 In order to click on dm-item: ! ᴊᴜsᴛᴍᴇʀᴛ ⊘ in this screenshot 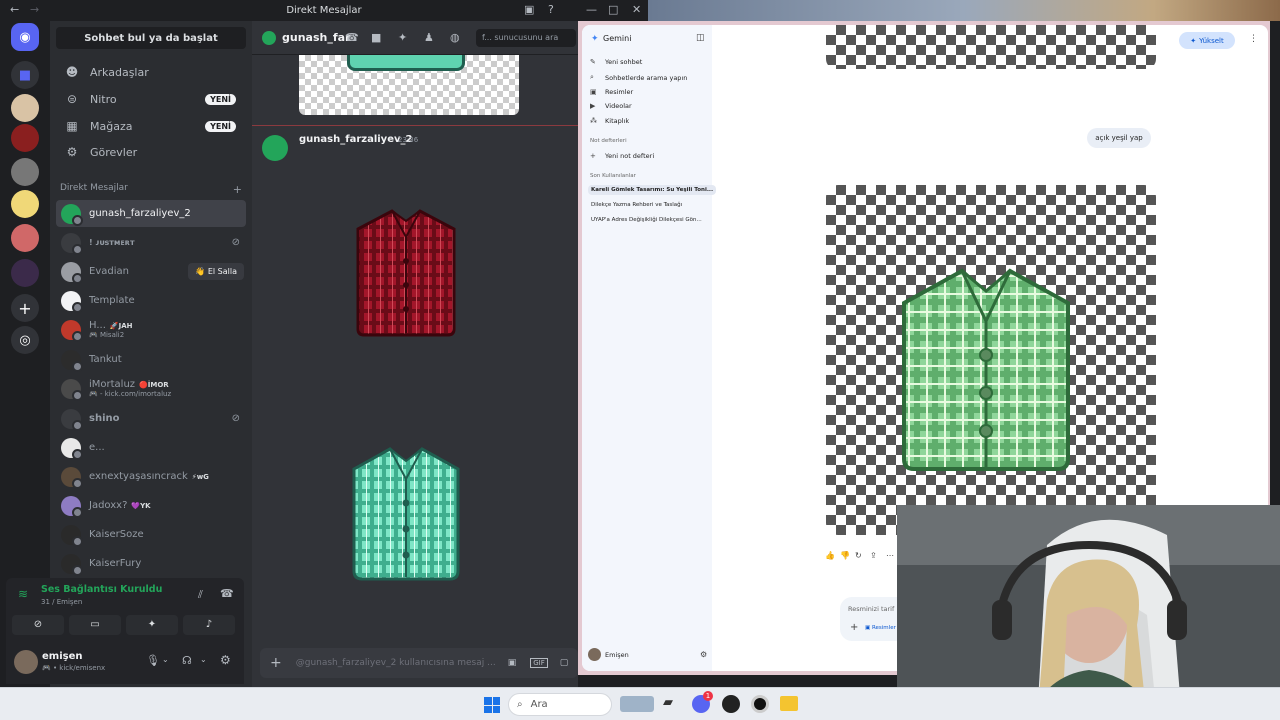, I will do `click(151, 242)`.